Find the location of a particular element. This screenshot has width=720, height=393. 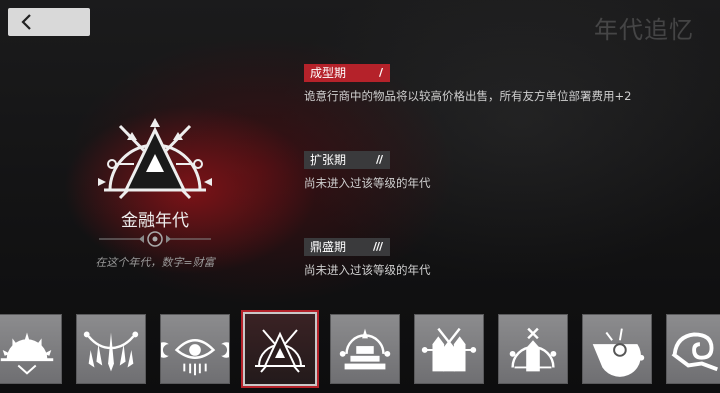

era-card-selected is located at coordinates (280, 349).